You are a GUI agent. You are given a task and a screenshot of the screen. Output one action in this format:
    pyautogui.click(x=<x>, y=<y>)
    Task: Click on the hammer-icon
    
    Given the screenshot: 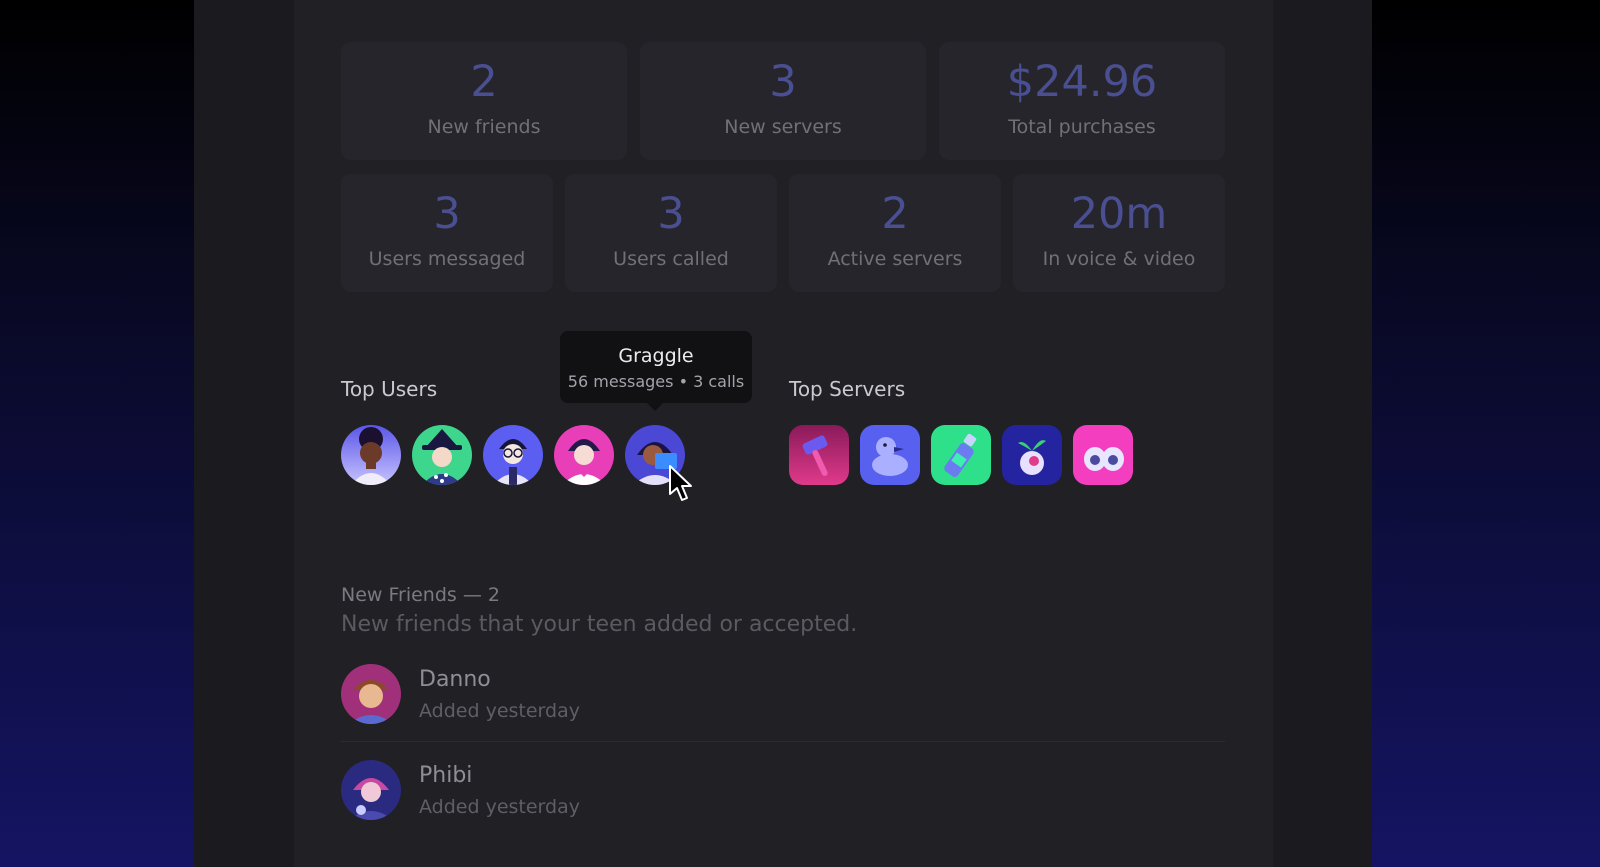 What is the action you would take?
    pyautogui.click(x=819, y=455)
    